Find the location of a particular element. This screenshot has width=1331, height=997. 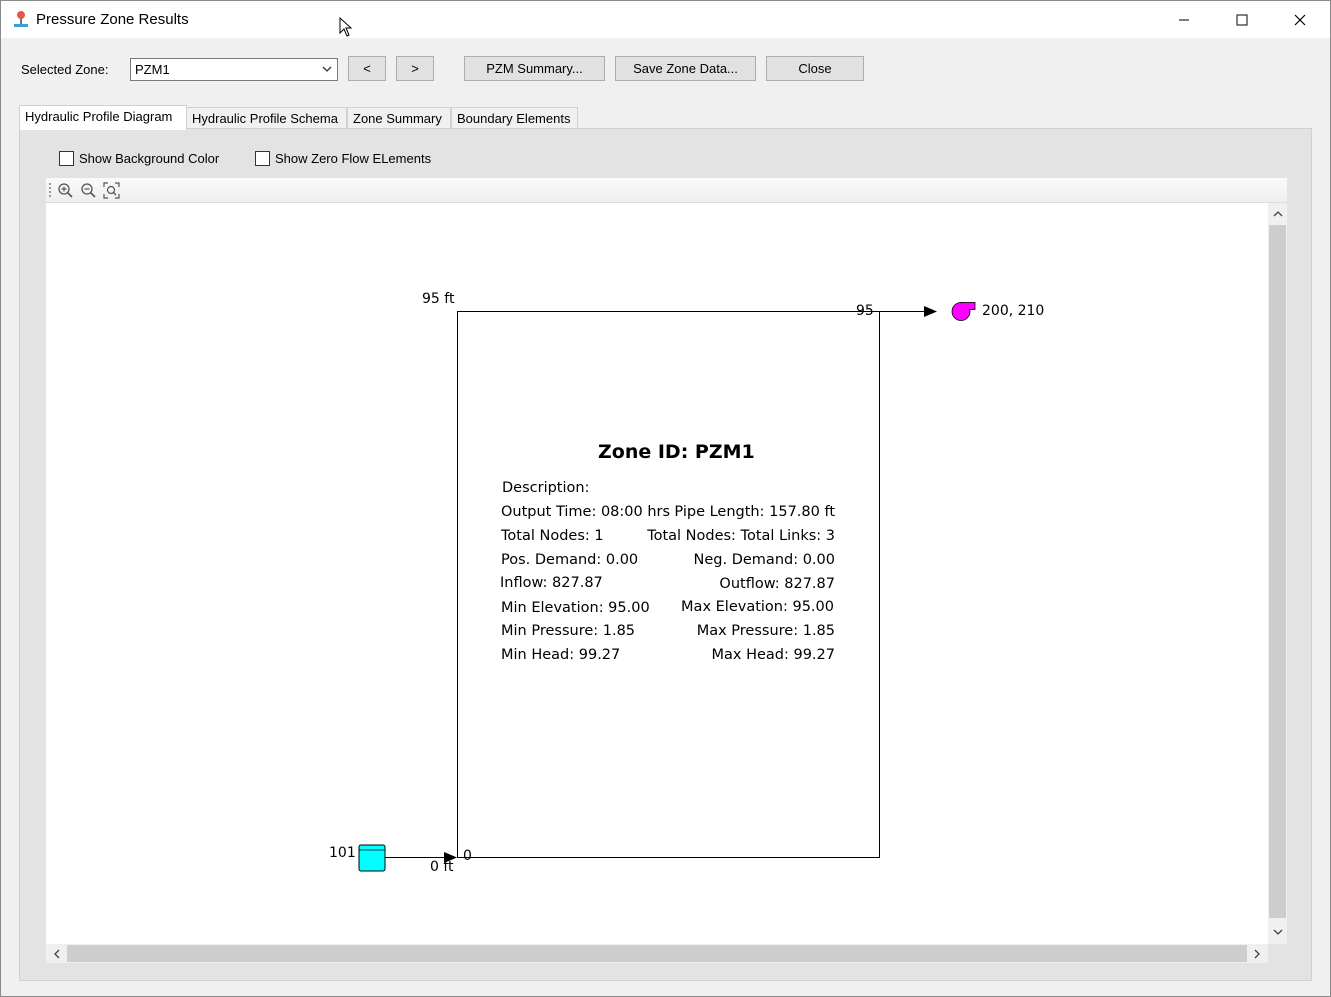

close-window-button is located at coordinates (1300, 19).